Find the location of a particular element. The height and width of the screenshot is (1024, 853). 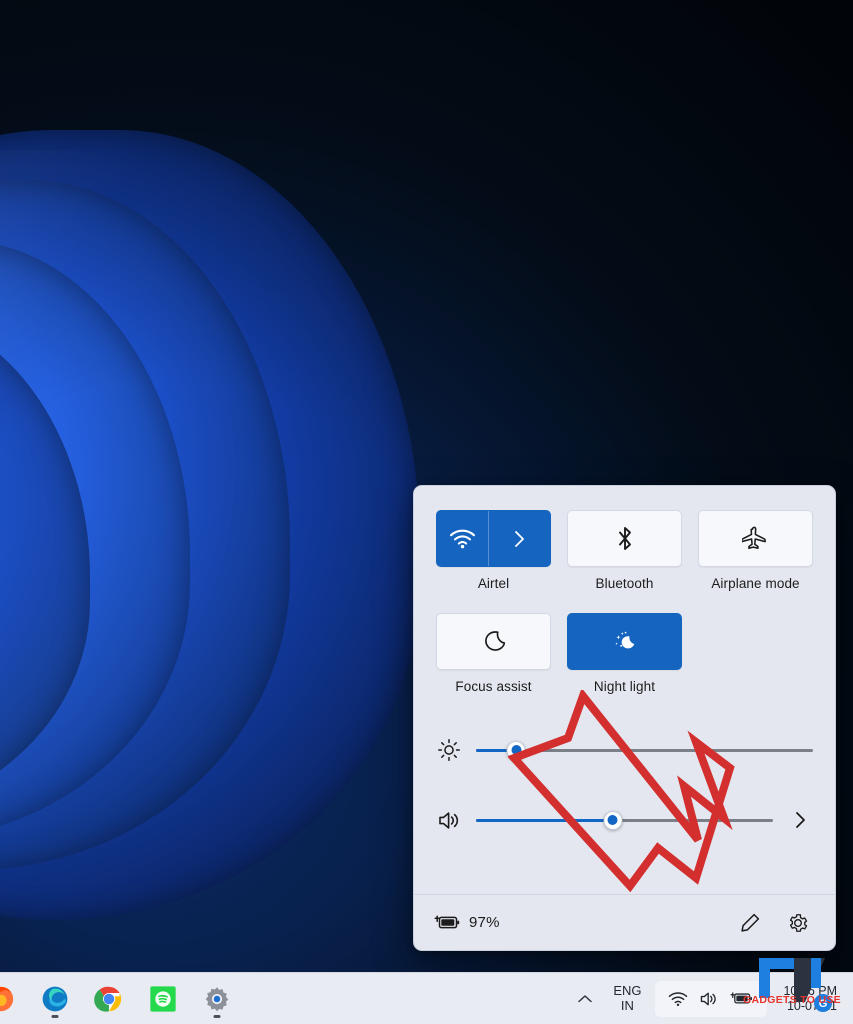

brightness-icon is located at coordinates (449, 750).